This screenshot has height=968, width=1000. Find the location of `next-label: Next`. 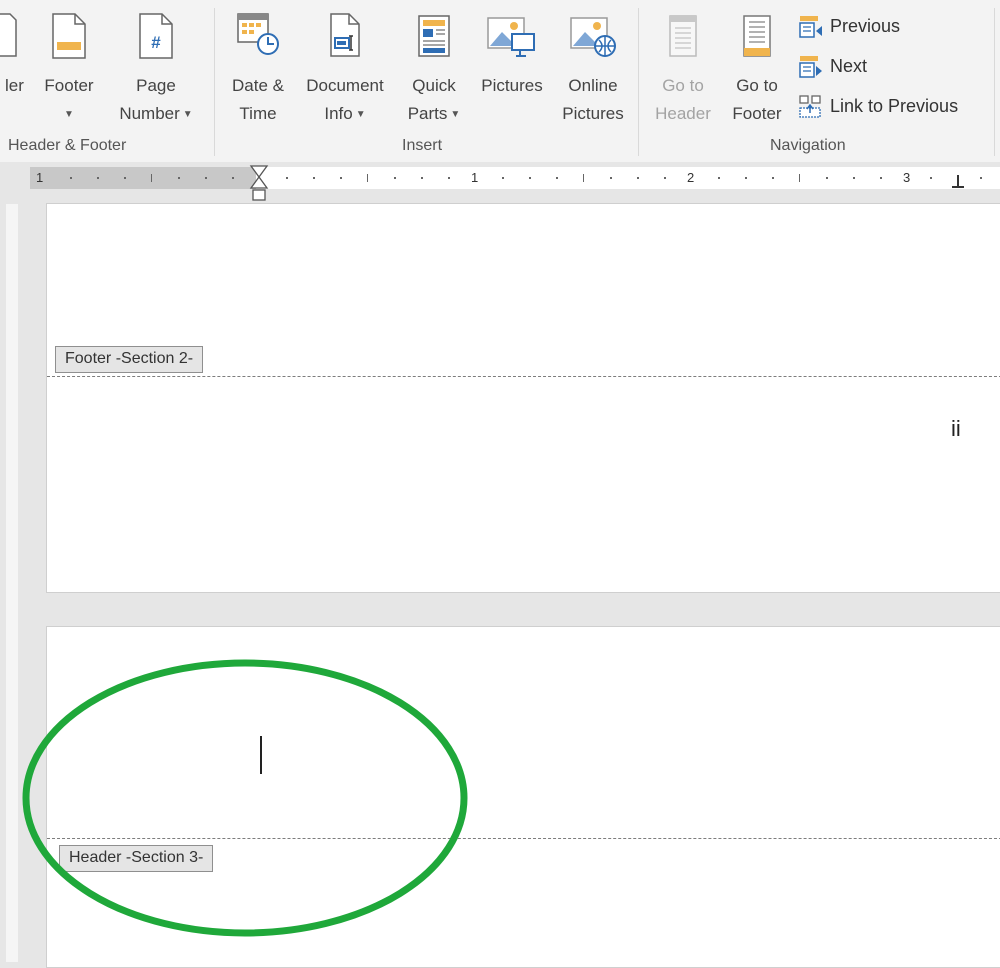

next-label: Next is located at coordinates (849, 66).